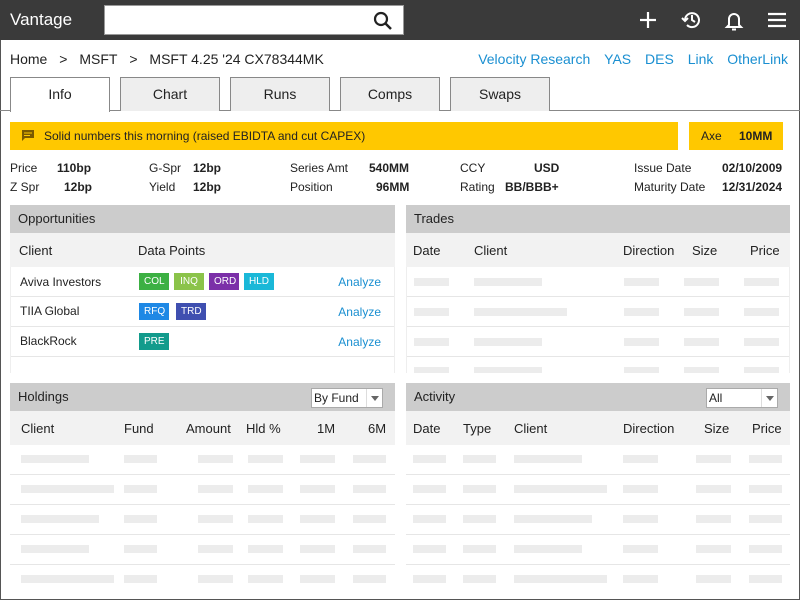  I want to click on info-value-issue-date: 02/10/2009, so click(752, 168).